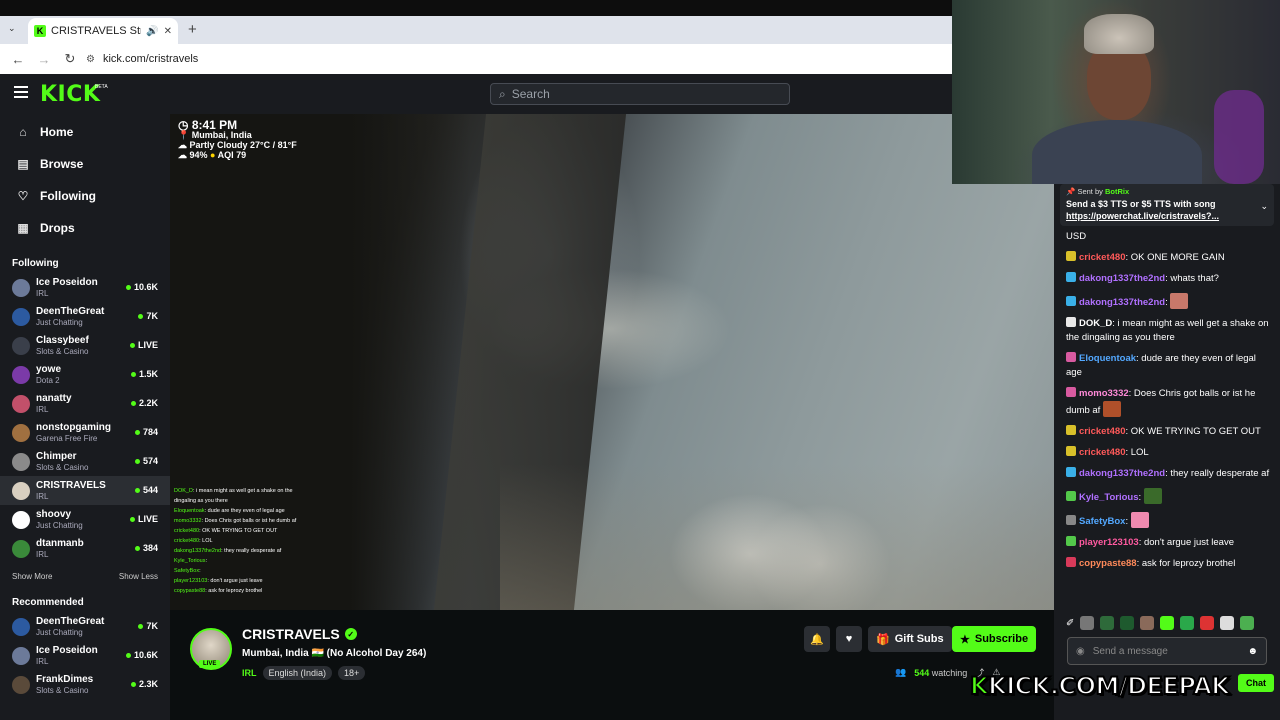 Image resolution: width=1280 pixels, height=720 pixels. What do you see at coordinates (44, 59) in the screenshot?
I see `forward-icon: →` at bounding box center [44, 59].